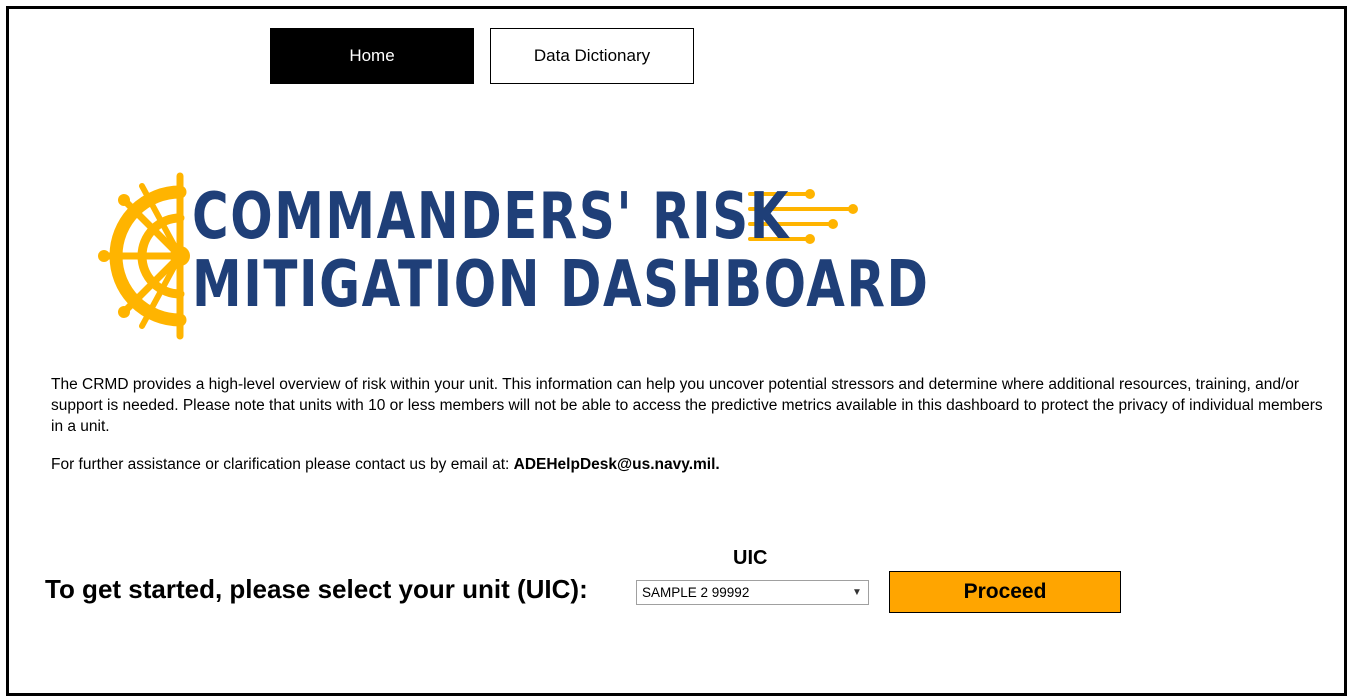 The image size is (1355, 696). What do you see at coordinates (1005, 592) in the screenshot?
I see `proceed-button: Proceed` at bounding box center [1005, 592].